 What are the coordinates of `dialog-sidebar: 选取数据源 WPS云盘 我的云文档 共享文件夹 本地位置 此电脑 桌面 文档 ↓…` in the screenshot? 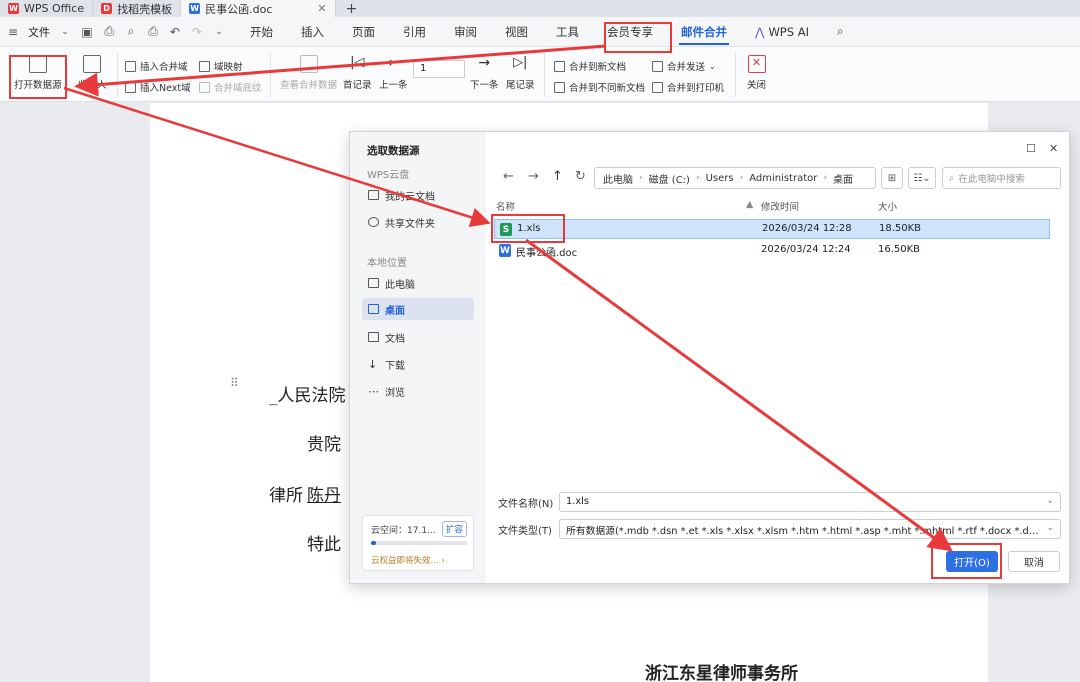 It's located at (418, 357).